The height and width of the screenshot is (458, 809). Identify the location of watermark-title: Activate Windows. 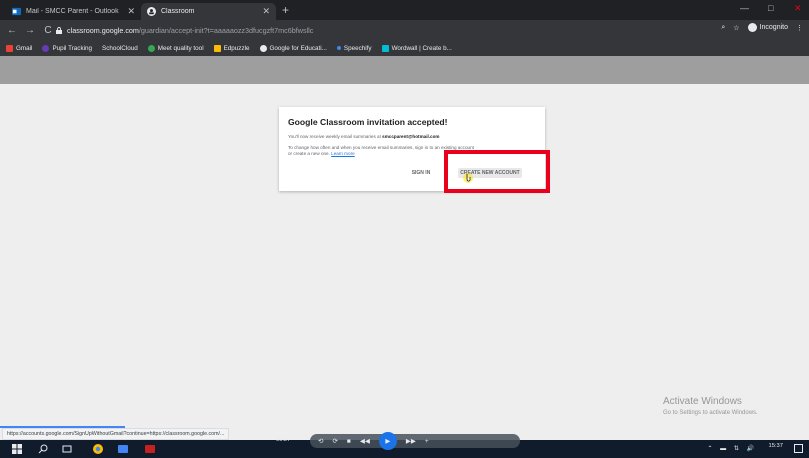
(702, 401).